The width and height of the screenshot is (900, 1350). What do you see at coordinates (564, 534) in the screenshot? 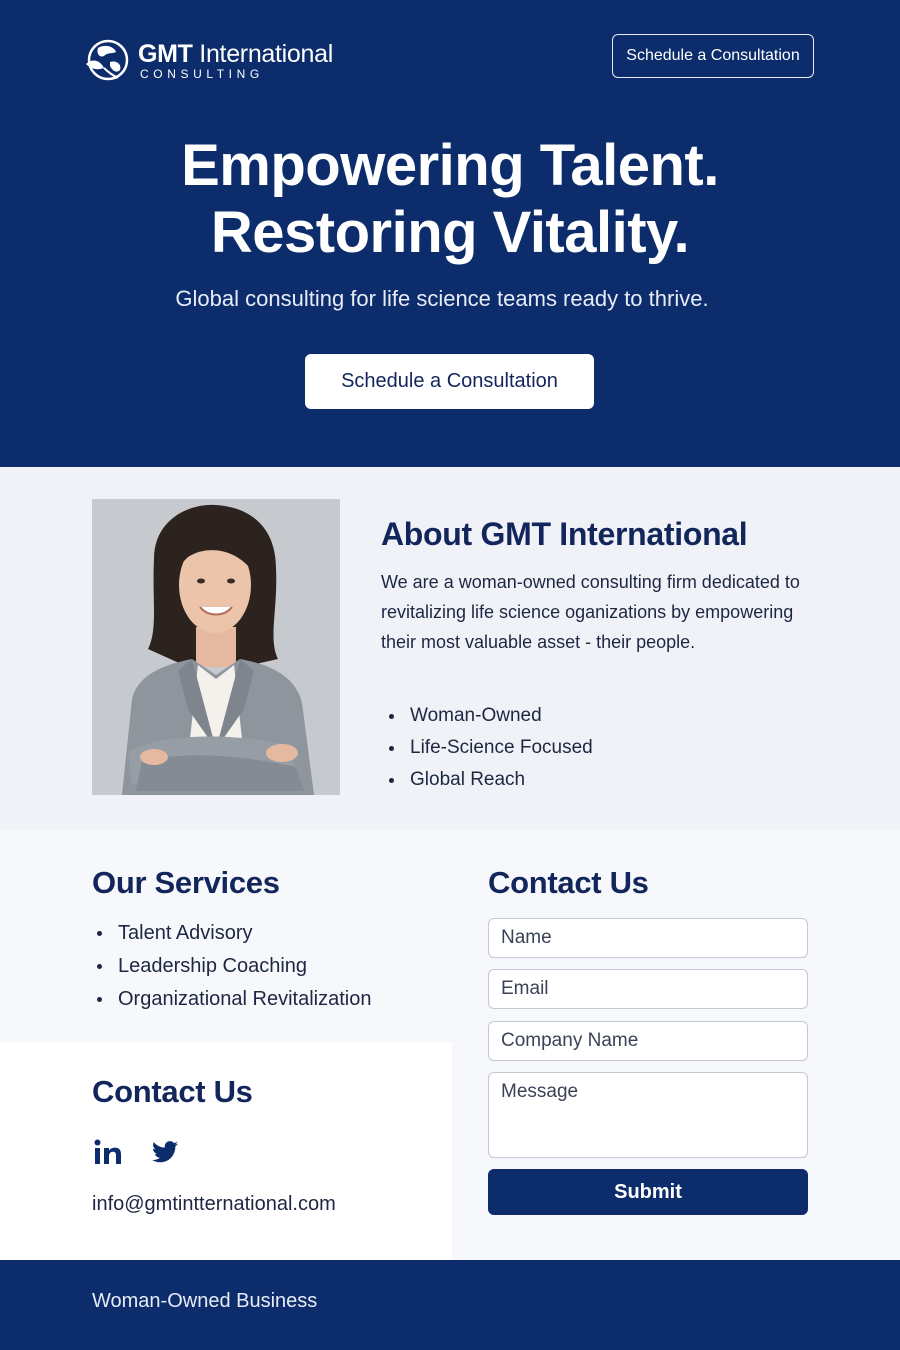
I see `about-title: About GMT International` at bounding box center [564, 534].